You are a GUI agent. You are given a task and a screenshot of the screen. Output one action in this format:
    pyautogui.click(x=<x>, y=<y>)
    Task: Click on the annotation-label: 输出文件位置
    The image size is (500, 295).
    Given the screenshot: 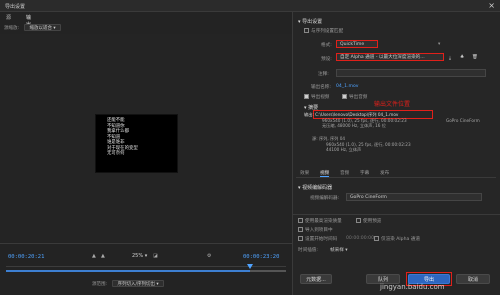 What is the action you would take?
    pyautogui.click(x=392, y=104)
    